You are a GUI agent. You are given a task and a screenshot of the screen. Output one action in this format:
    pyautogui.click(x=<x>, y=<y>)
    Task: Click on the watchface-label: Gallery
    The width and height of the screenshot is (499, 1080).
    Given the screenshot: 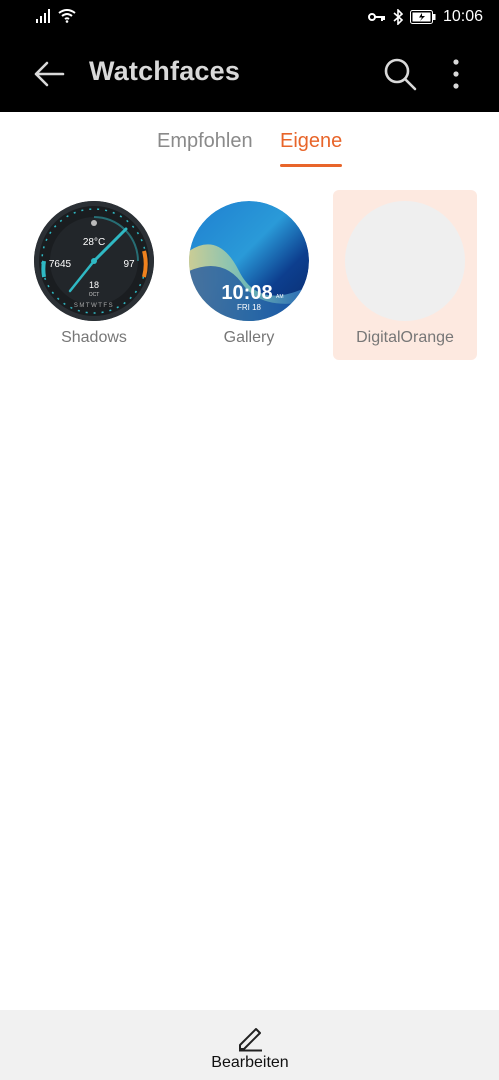 What is the action you would take?
    pyautogui.click(x=249, y=337)
    